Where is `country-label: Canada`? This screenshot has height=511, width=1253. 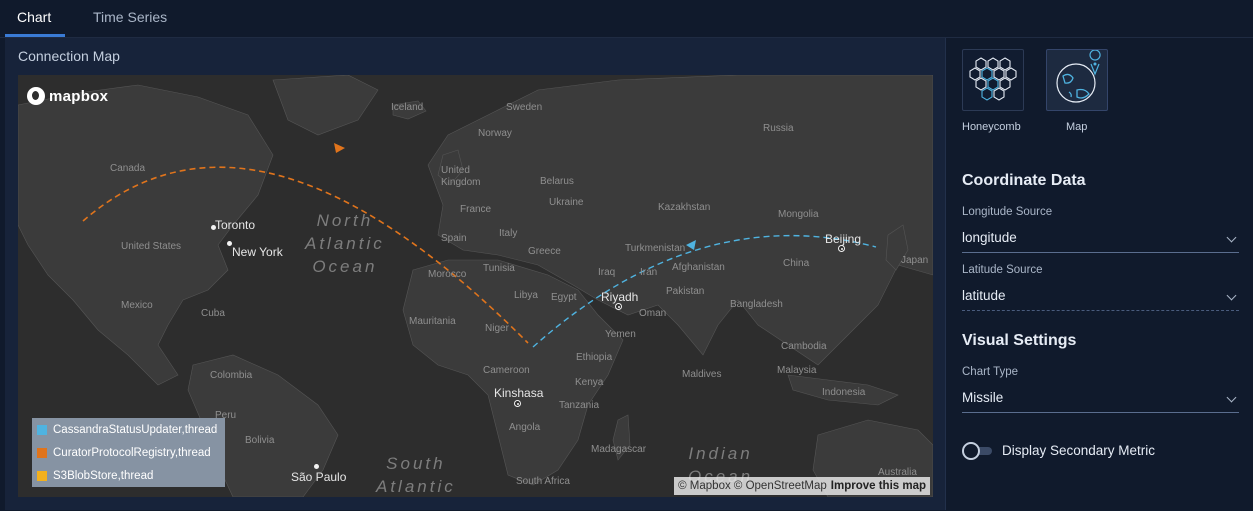
country-label: Canada is located at coordinates (128, 168).